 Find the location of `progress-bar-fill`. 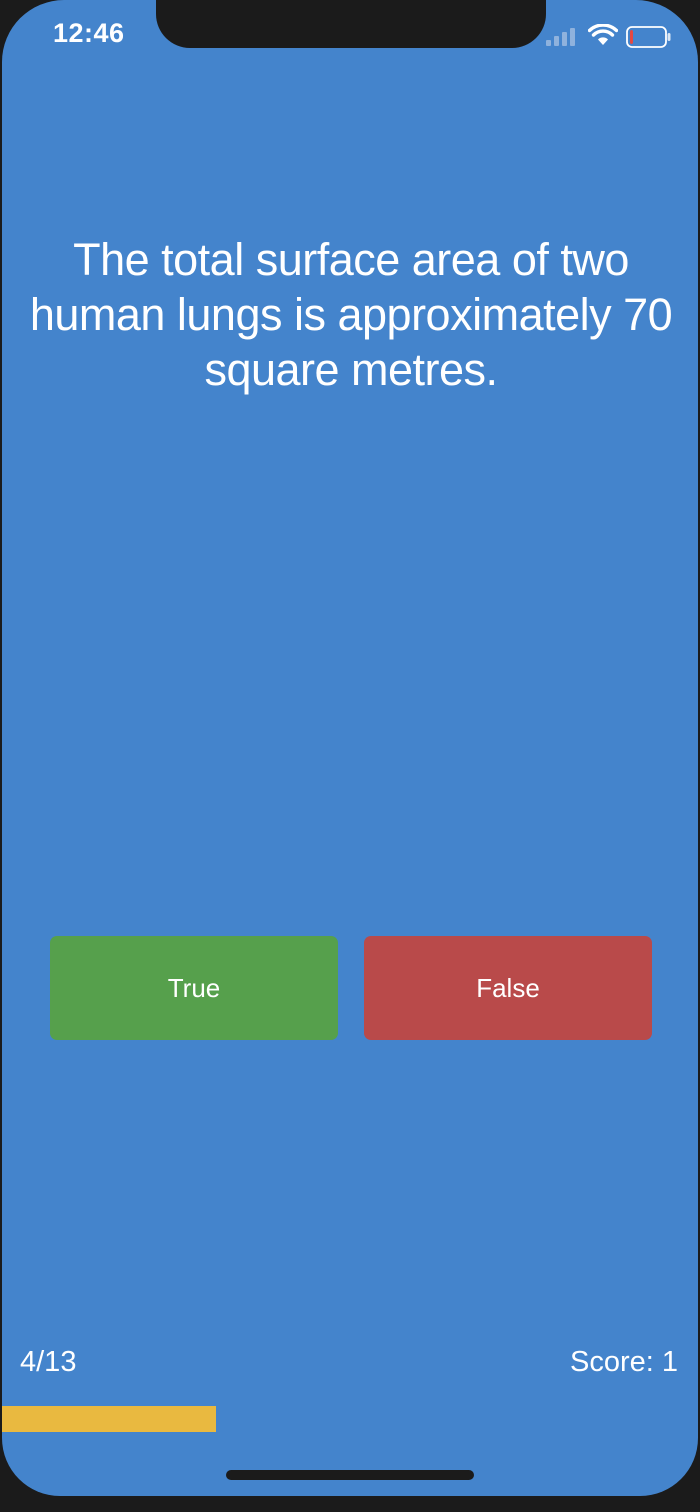

progress-bar-fill is located at coordinates (109, 1419).